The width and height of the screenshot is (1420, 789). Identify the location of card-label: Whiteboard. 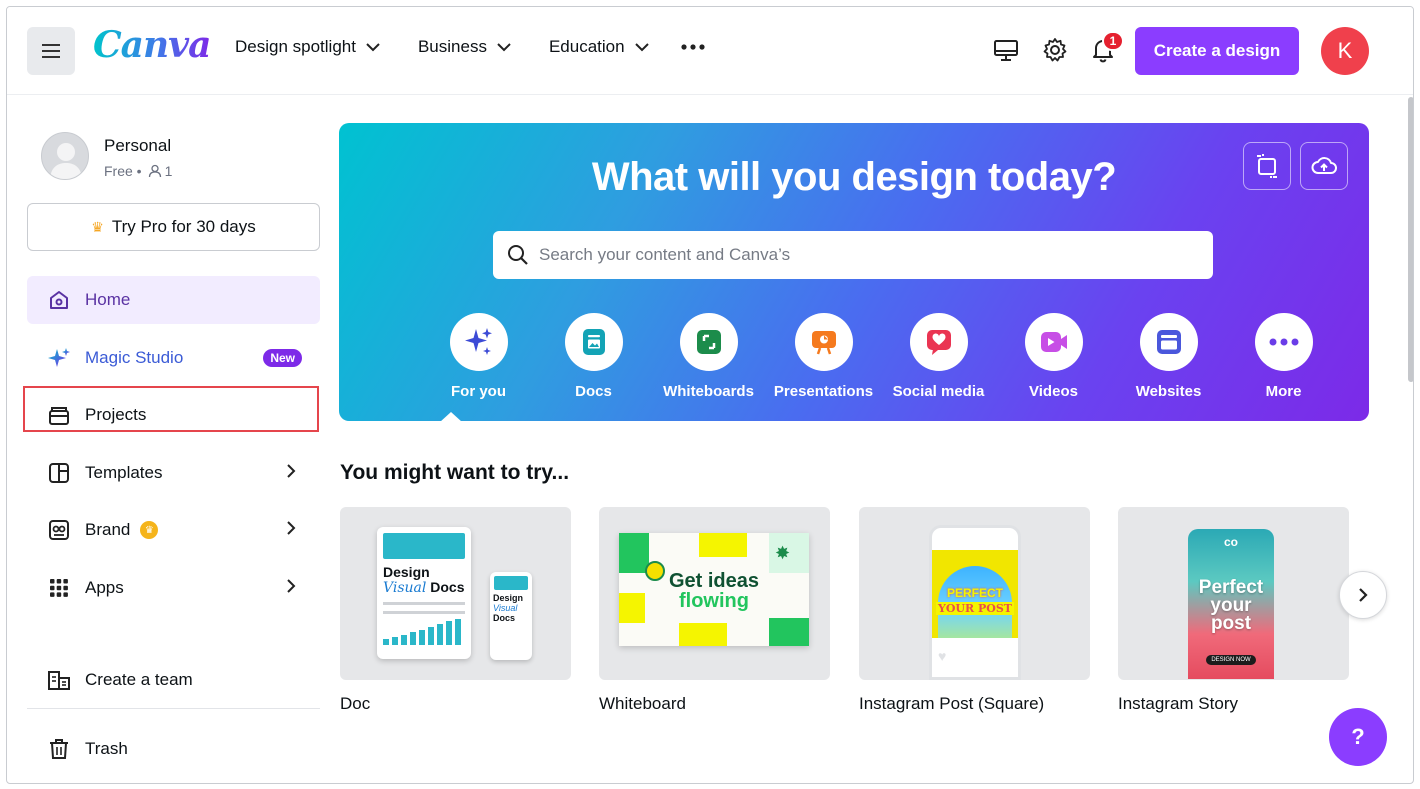
(642, 703).